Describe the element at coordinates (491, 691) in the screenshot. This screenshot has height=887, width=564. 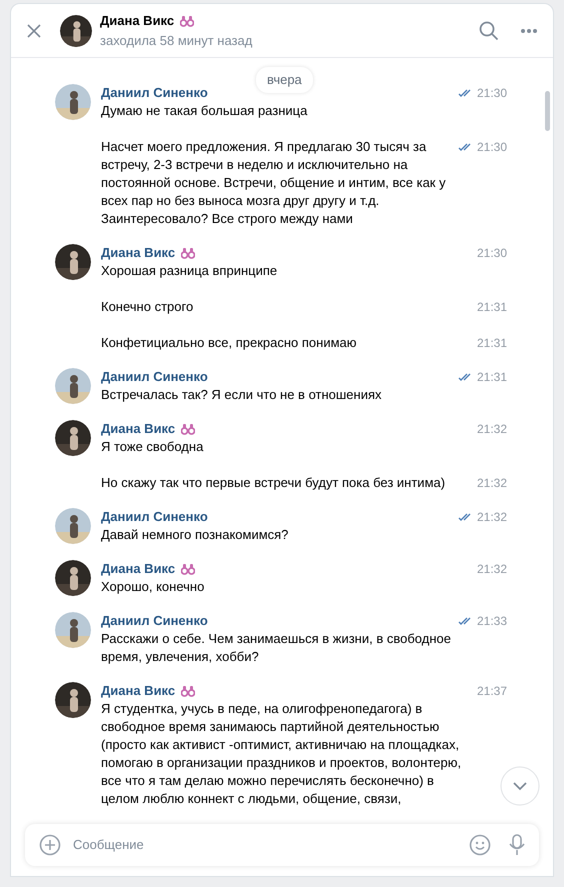
I see `message-time: 21:37` at that location.